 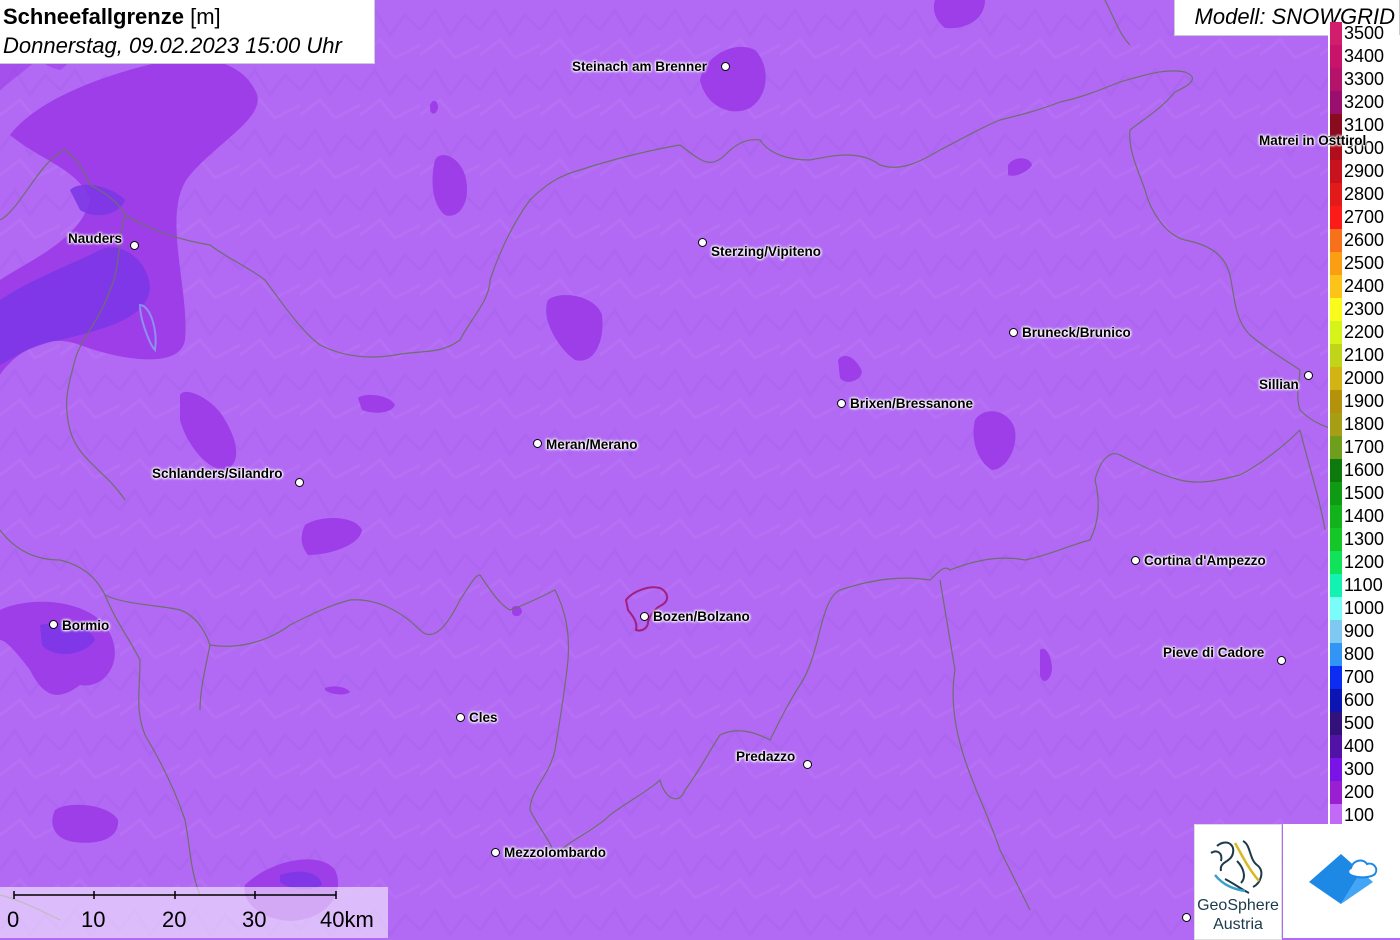 I want to click on map-datetime: Donnerstag, 09.02.2023 15:00 Uhr, so click(x=172, y=45).